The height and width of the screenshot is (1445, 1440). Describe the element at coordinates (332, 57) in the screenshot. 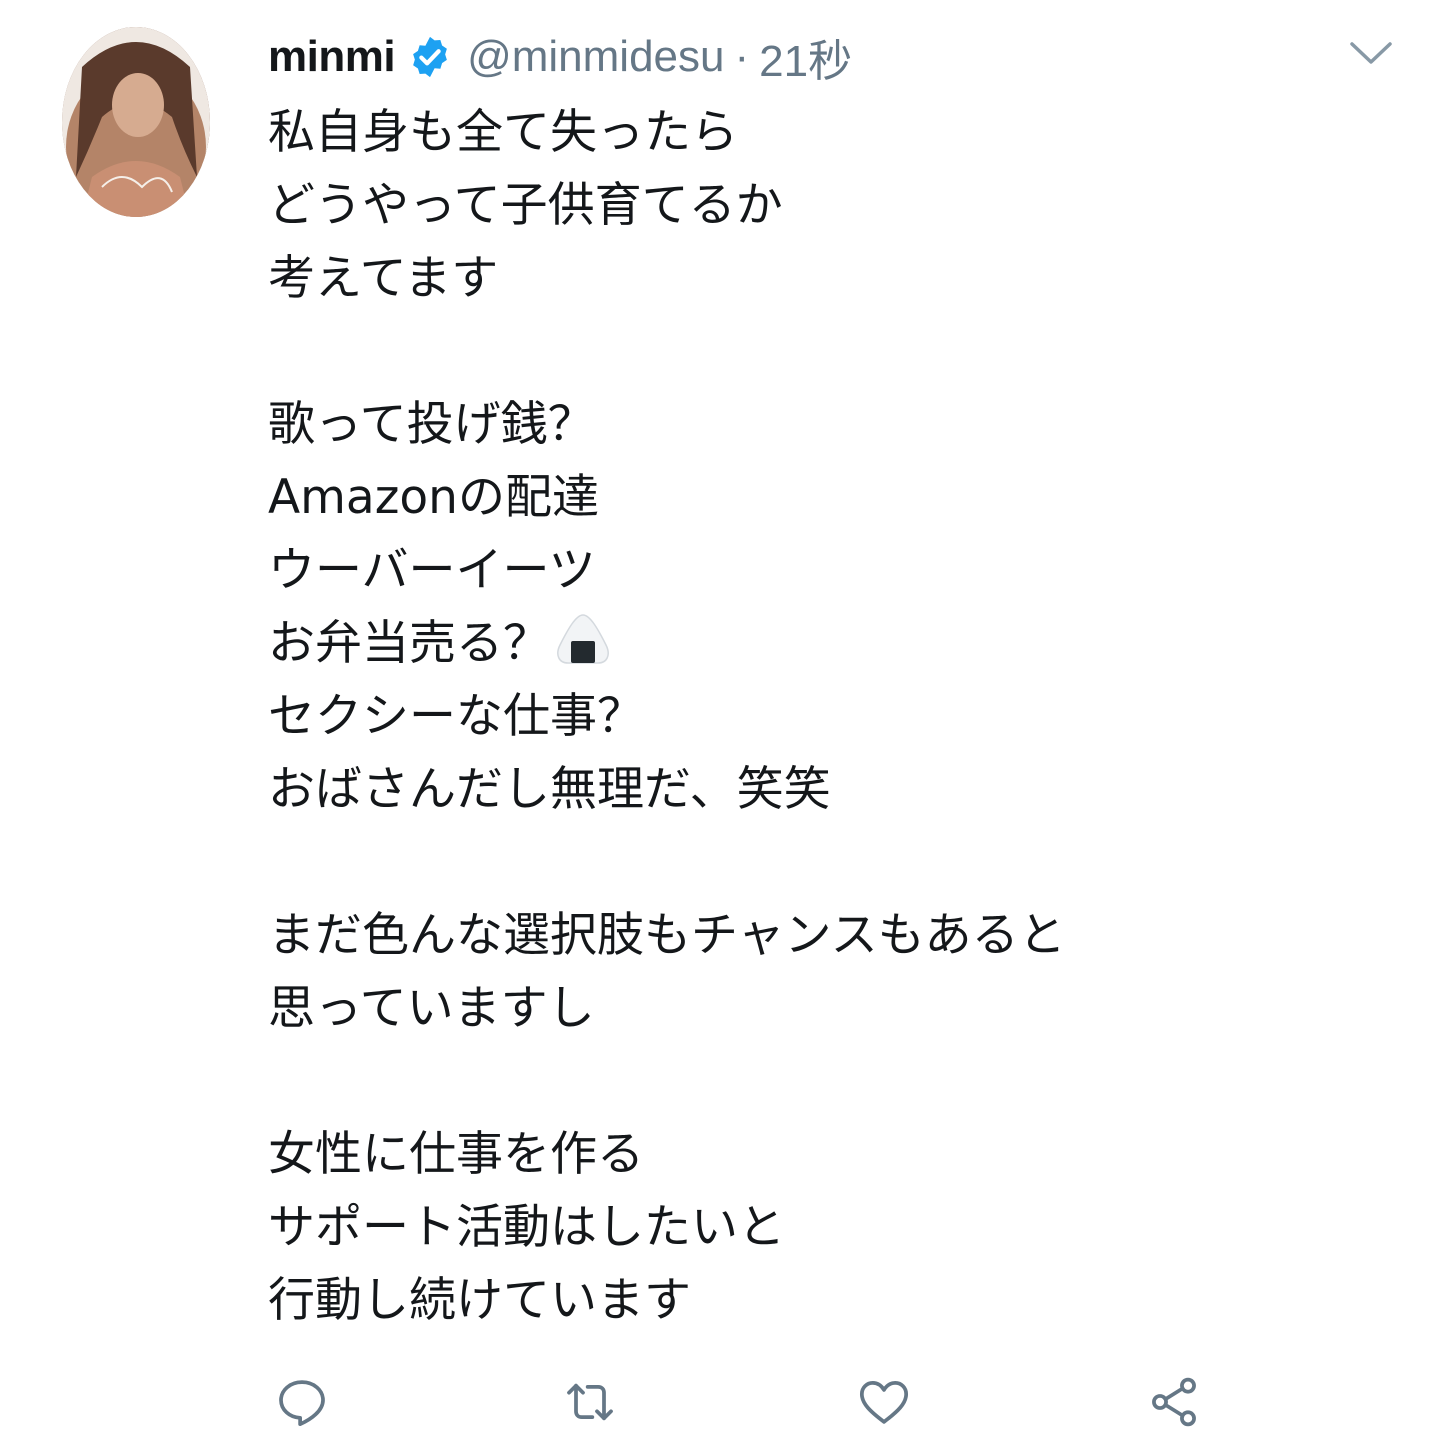

I see `display-name: minmi` at that location.